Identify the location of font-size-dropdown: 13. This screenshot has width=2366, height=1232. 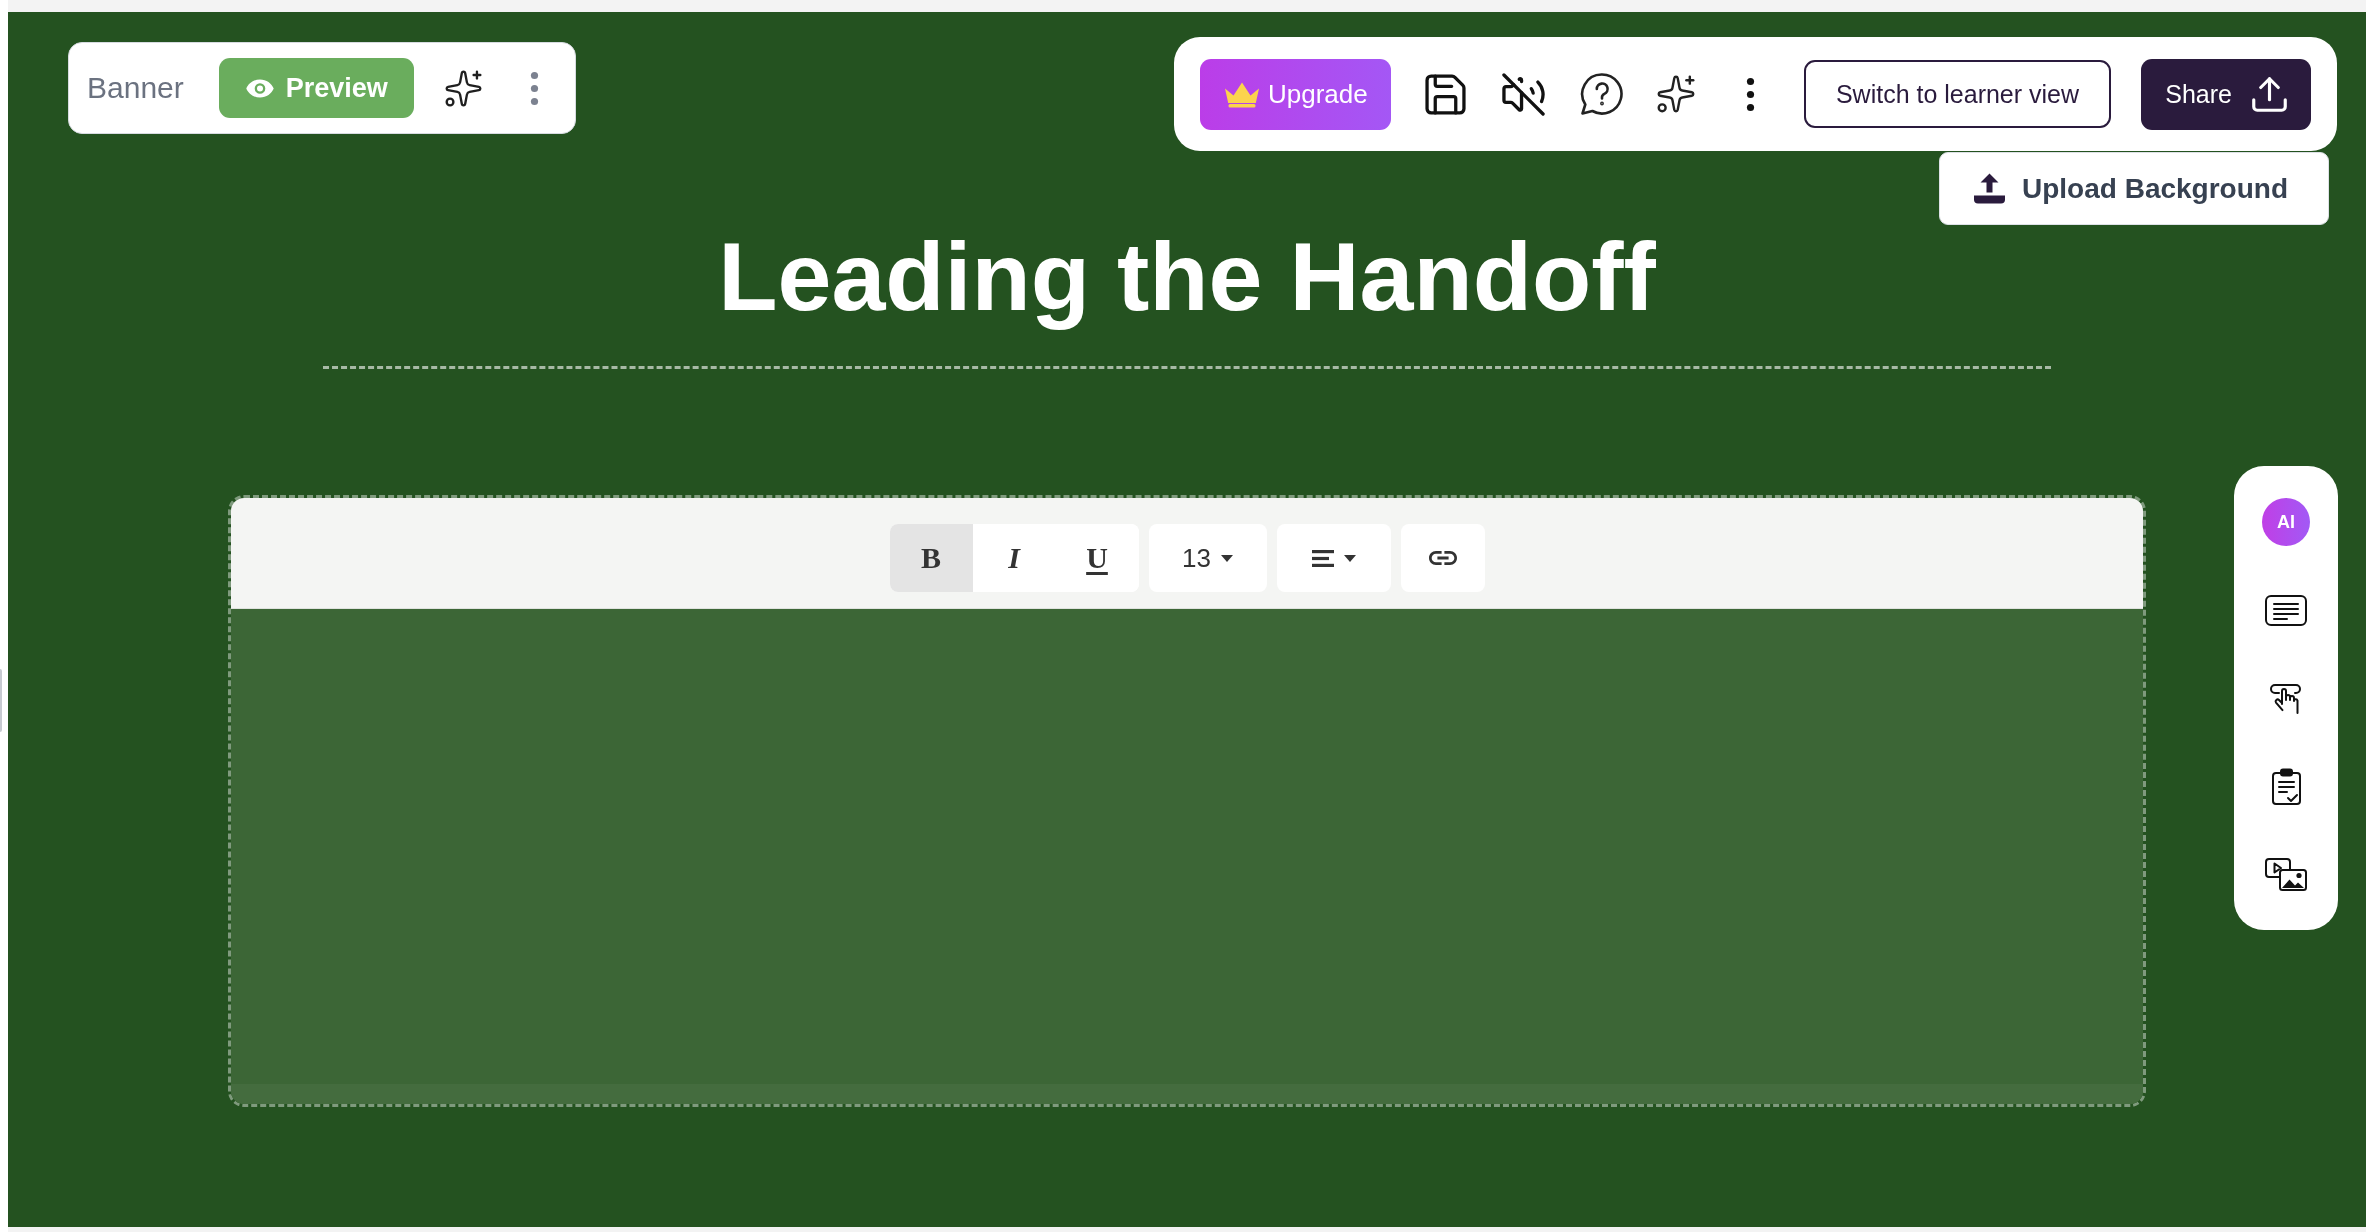
(1207, 558).